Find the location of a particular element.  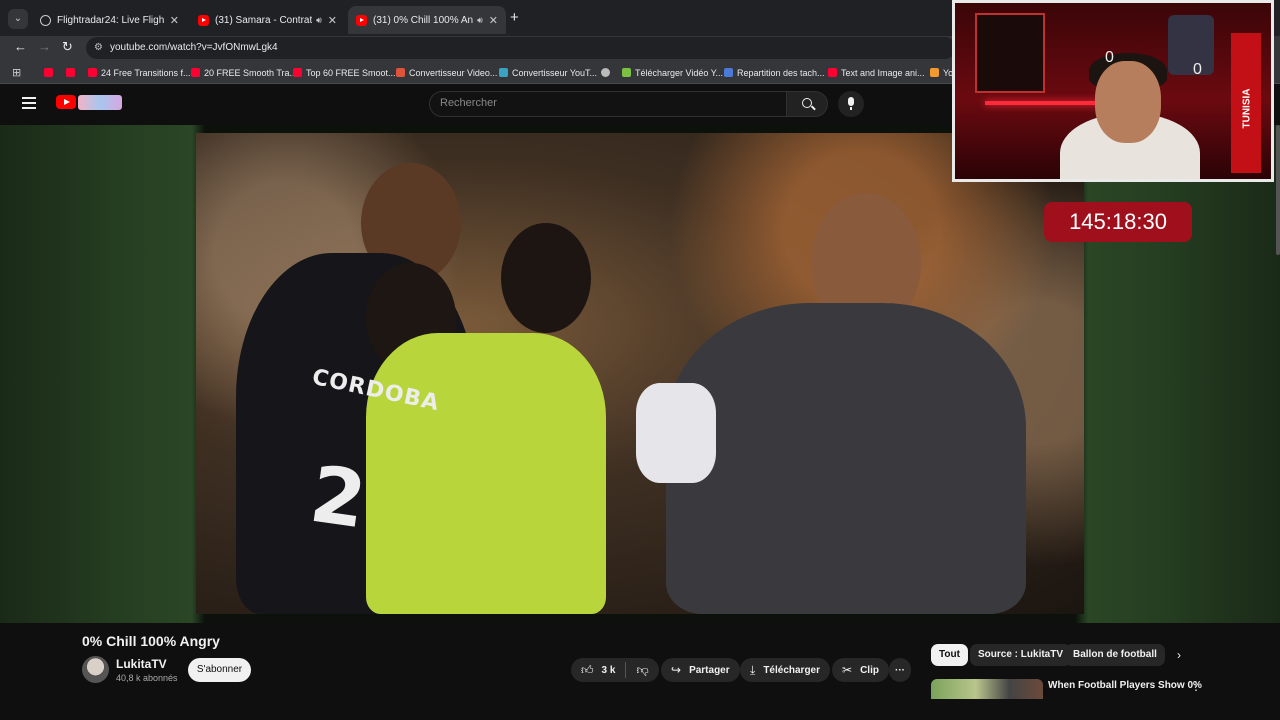

download-icon is located at coordinates (626, 72).